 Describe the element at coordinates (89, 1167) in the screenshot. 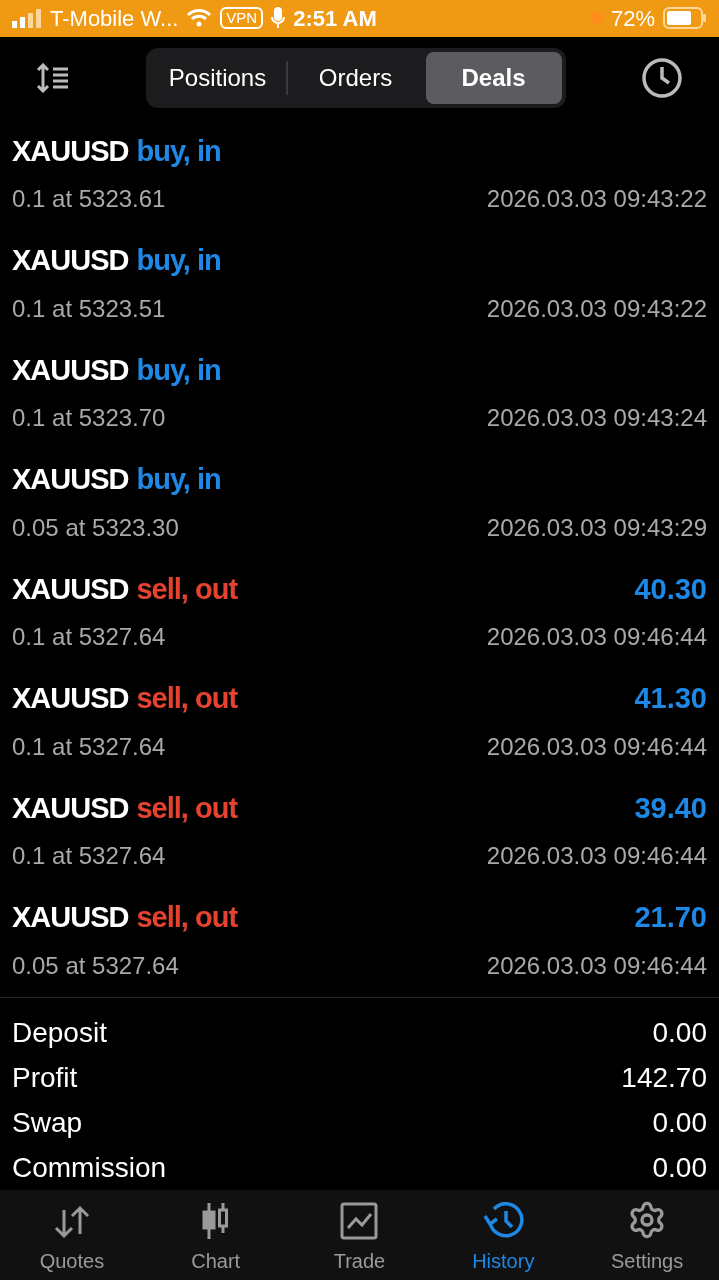

I see `summary-label: Commission` at that location.